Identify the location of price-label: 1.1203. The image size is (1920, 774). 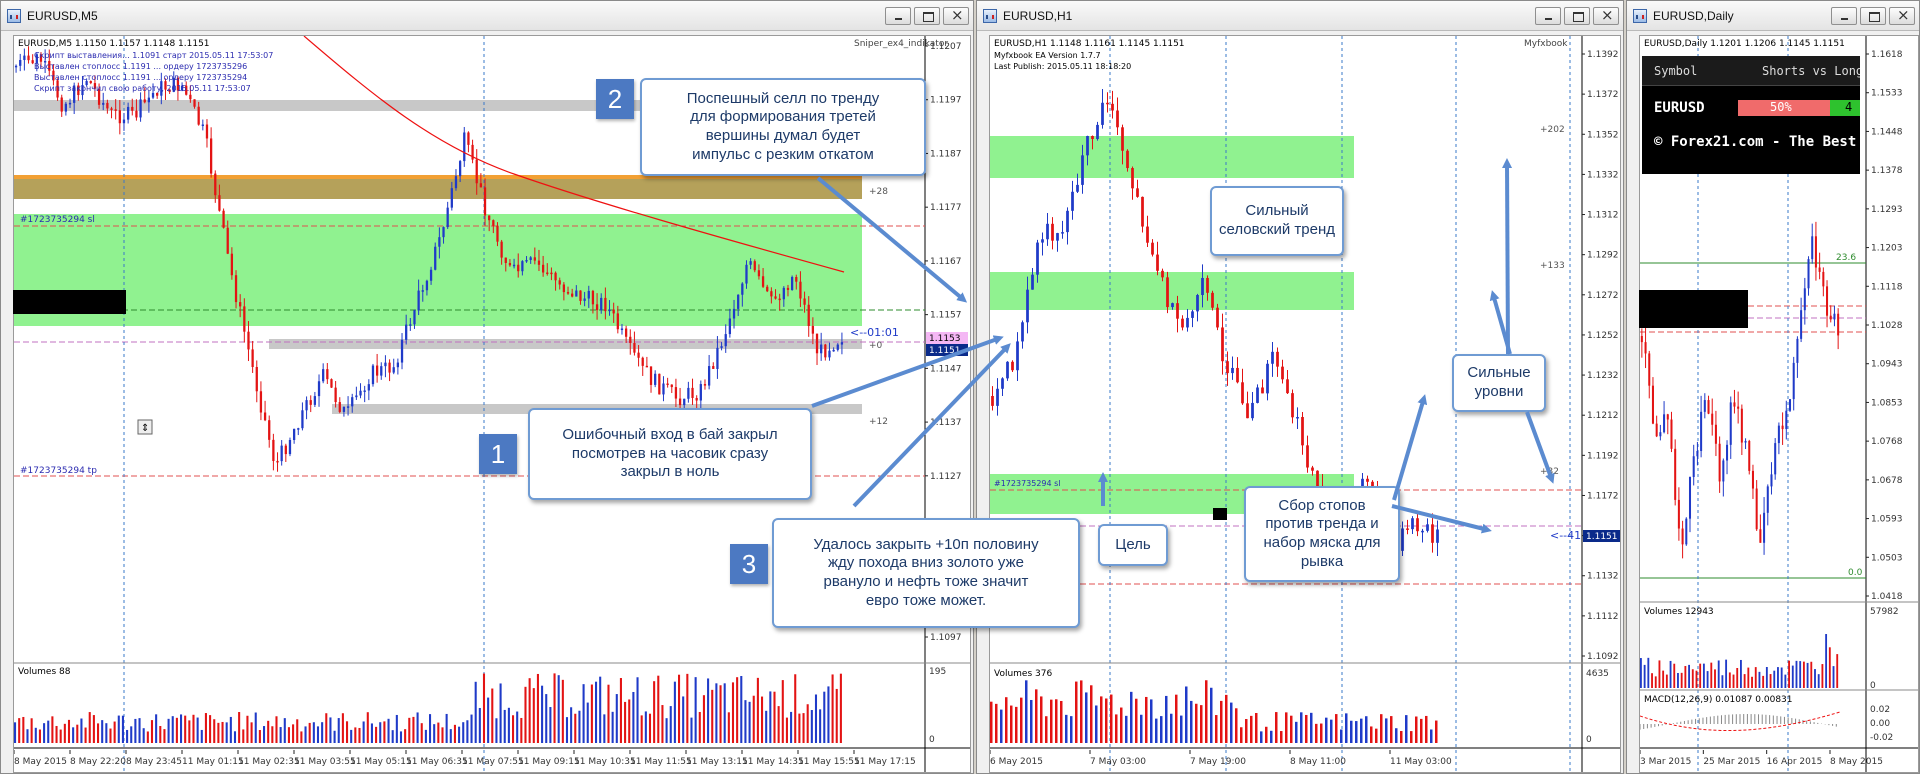
(1887, 249).